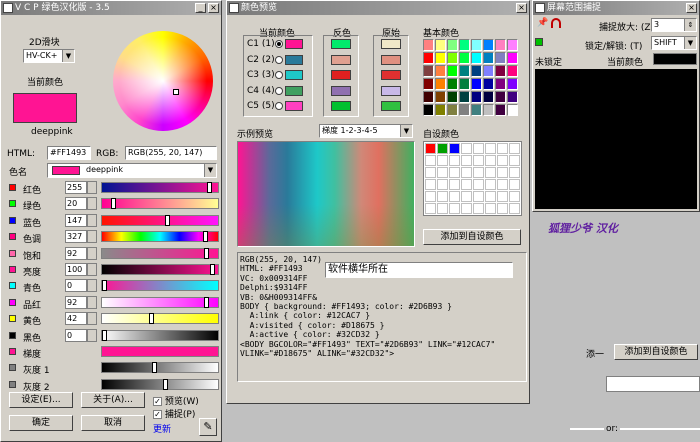 This screenshot has height=442, width=700. I want to click on capture-checkbox: ✓ 捕捉(P), so click(174, 413).